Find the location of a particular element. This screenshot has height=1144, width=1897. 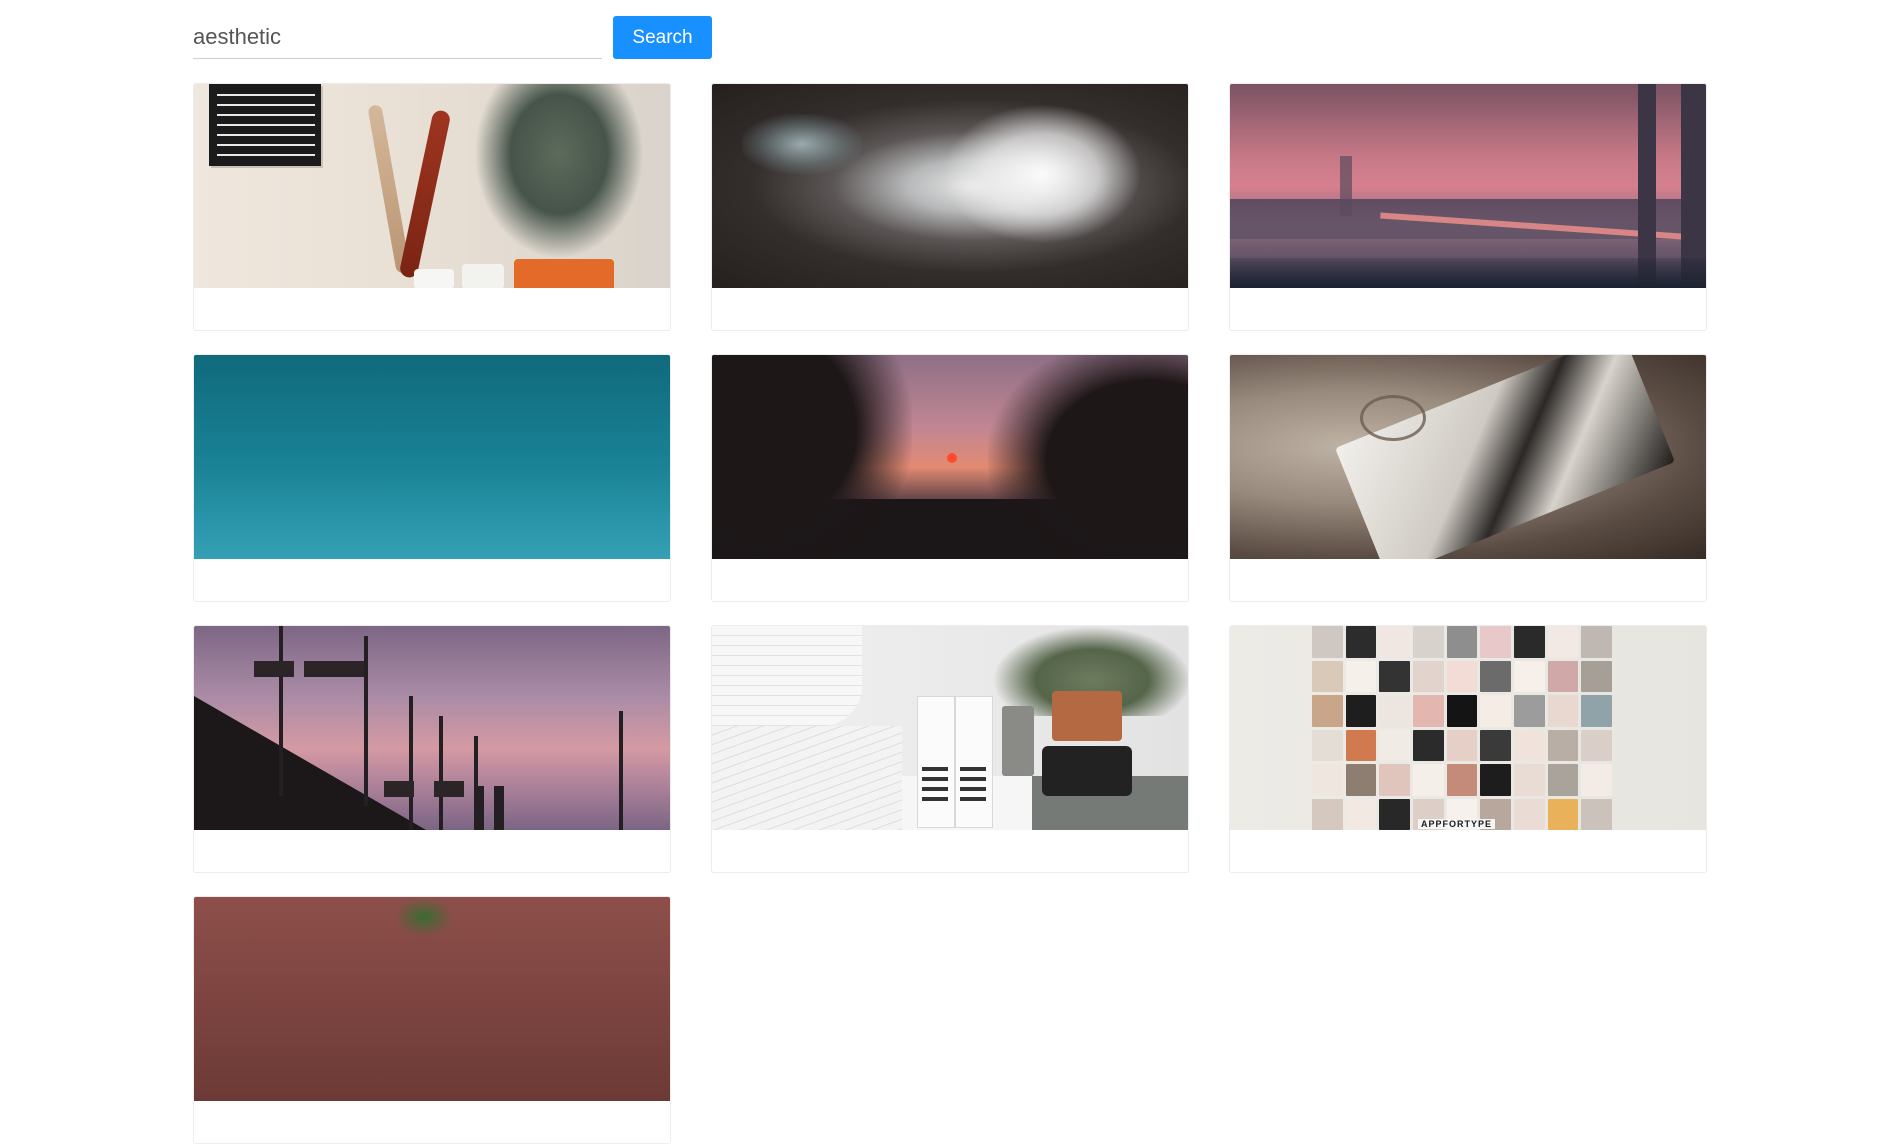

collage is located at coordinates (1462, 728).